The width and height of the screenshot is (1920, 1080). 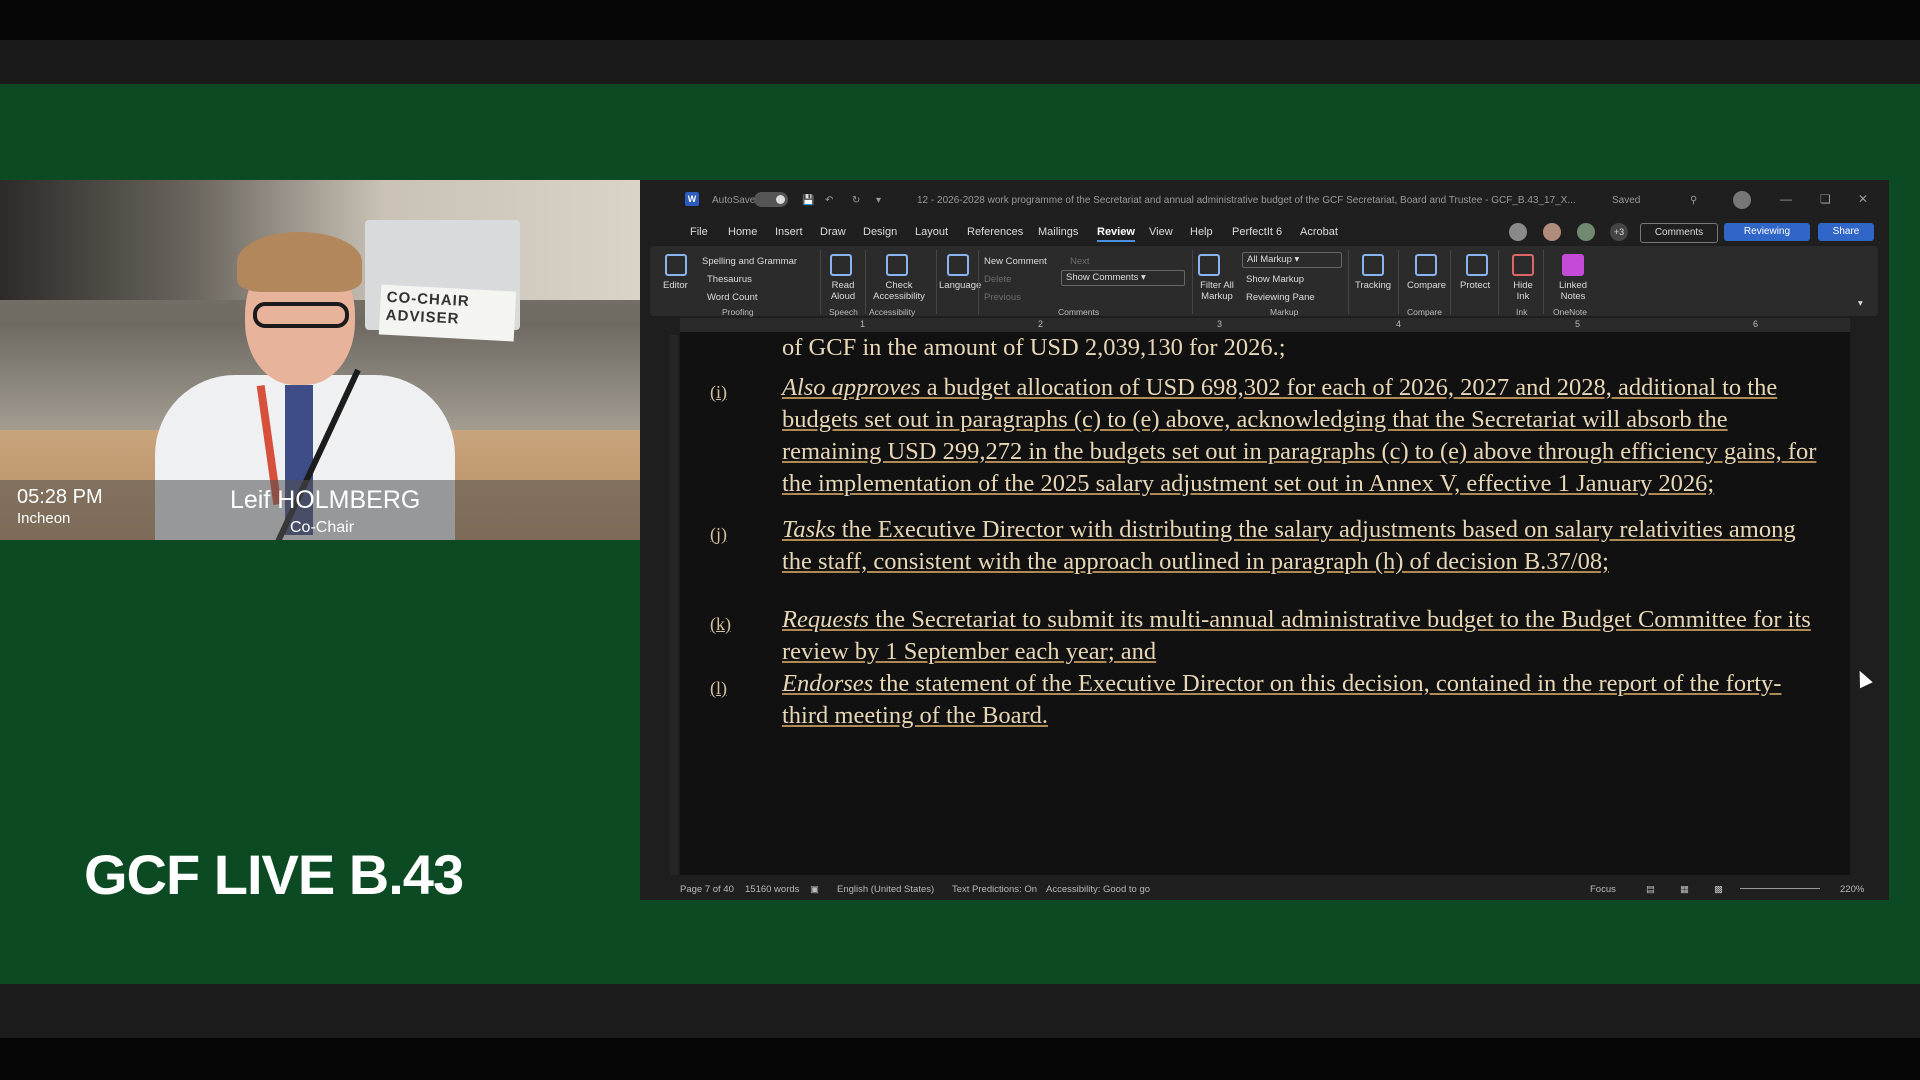 I want to click on tab-acrobat: Acrobat, so click(x=1319, y=232).